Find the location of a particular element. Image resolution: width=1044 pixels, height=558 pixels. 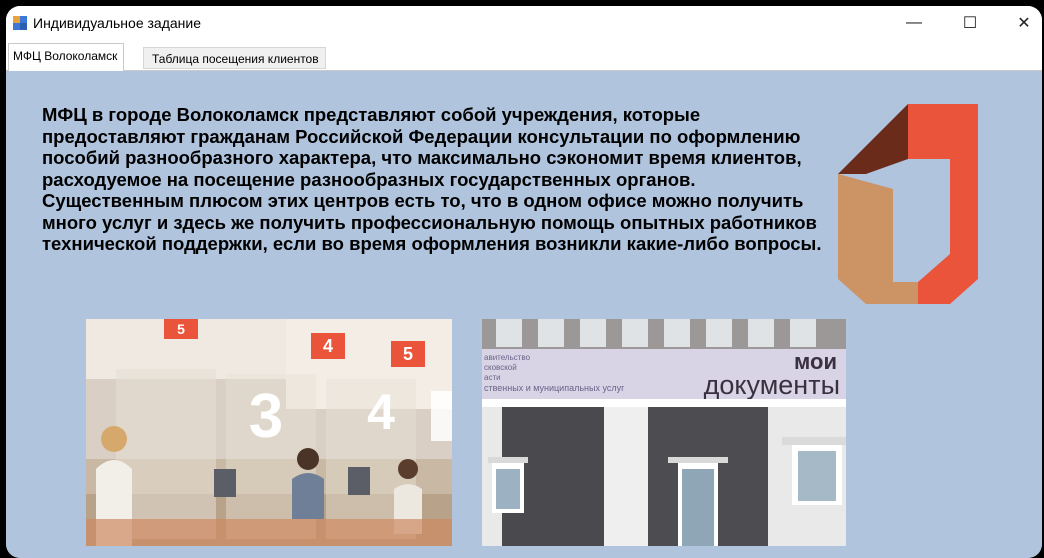

minimize-button: — is located at coordinates (914, 23).